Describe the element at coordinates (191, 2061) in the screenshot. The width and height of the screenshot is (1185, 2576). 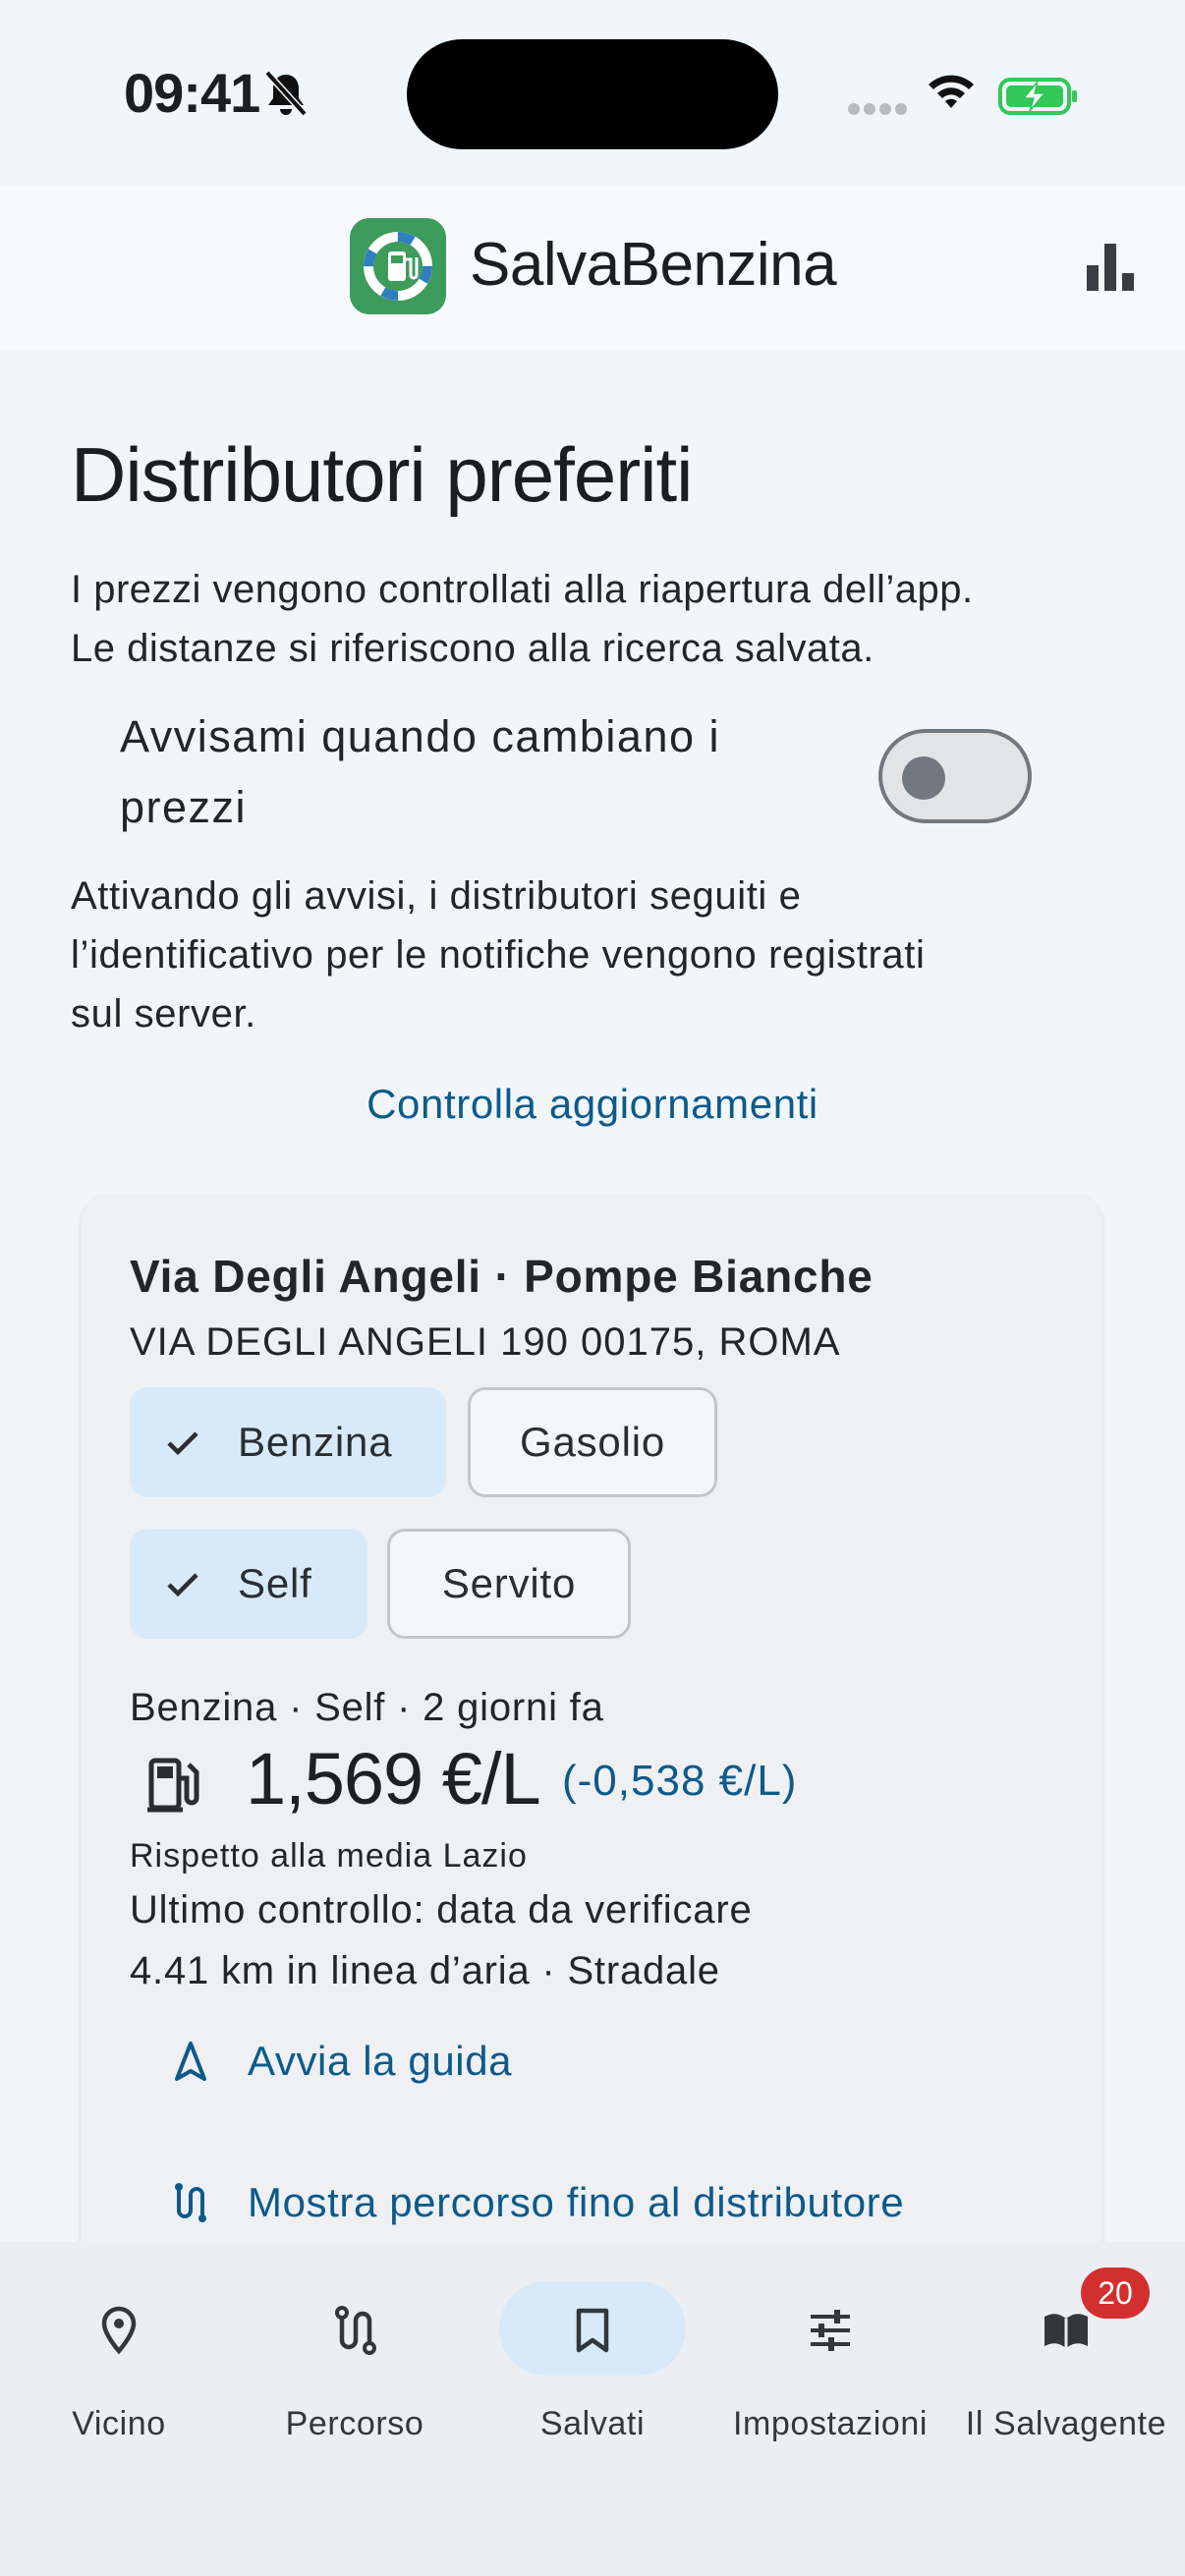
I see `navigation-arrow-icon` at that location.